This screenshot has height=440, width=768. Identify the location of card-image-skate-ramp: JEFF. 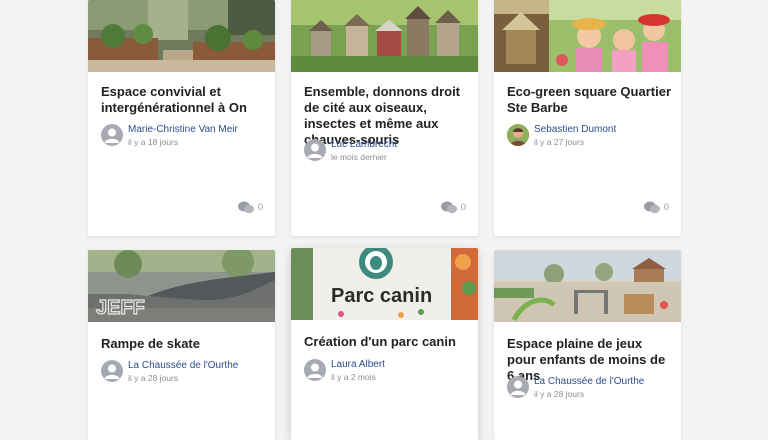
(181, 286).